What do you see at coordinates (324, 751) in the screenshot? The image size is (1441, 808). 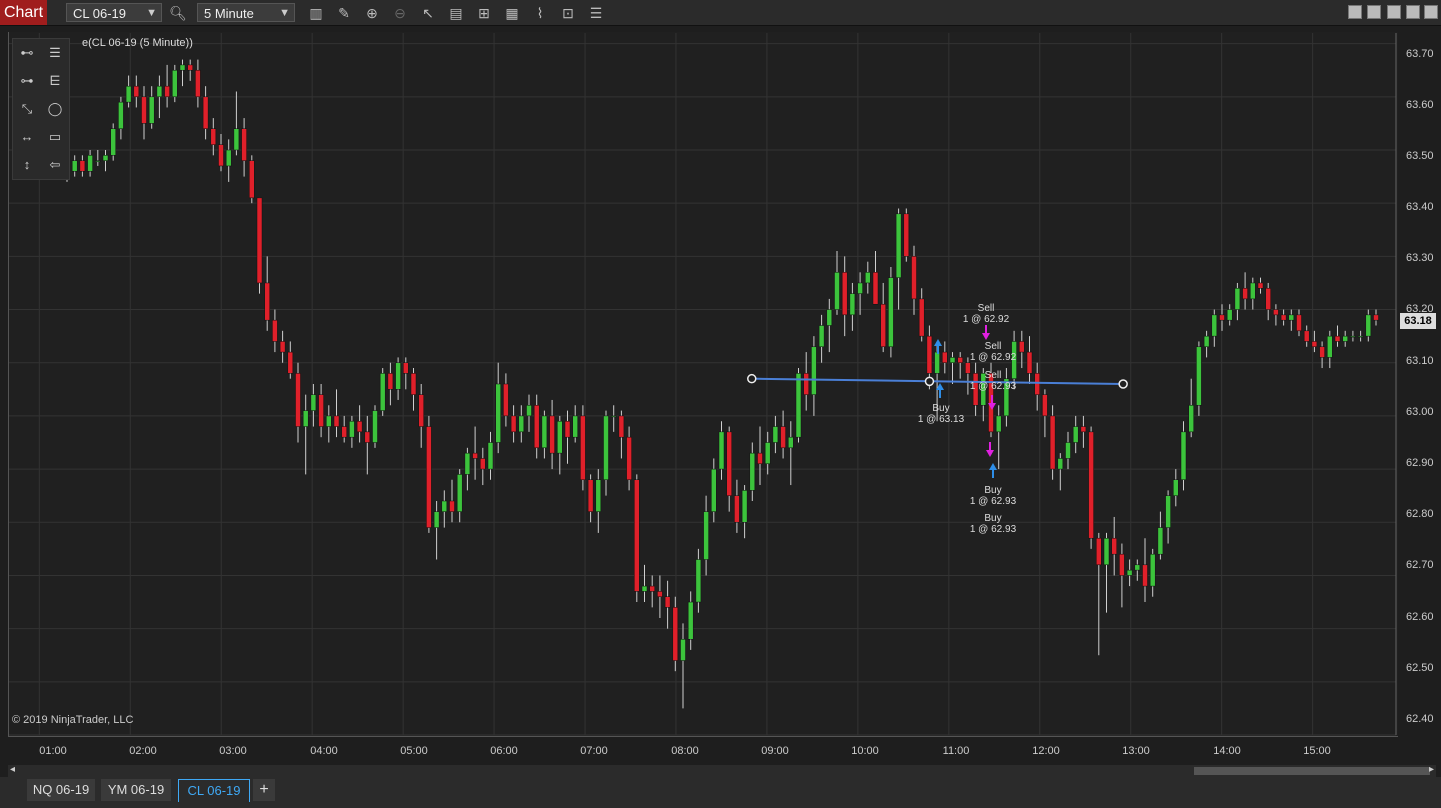 I see `x-tick-label: 04:00` at bounding box center [324, 751].